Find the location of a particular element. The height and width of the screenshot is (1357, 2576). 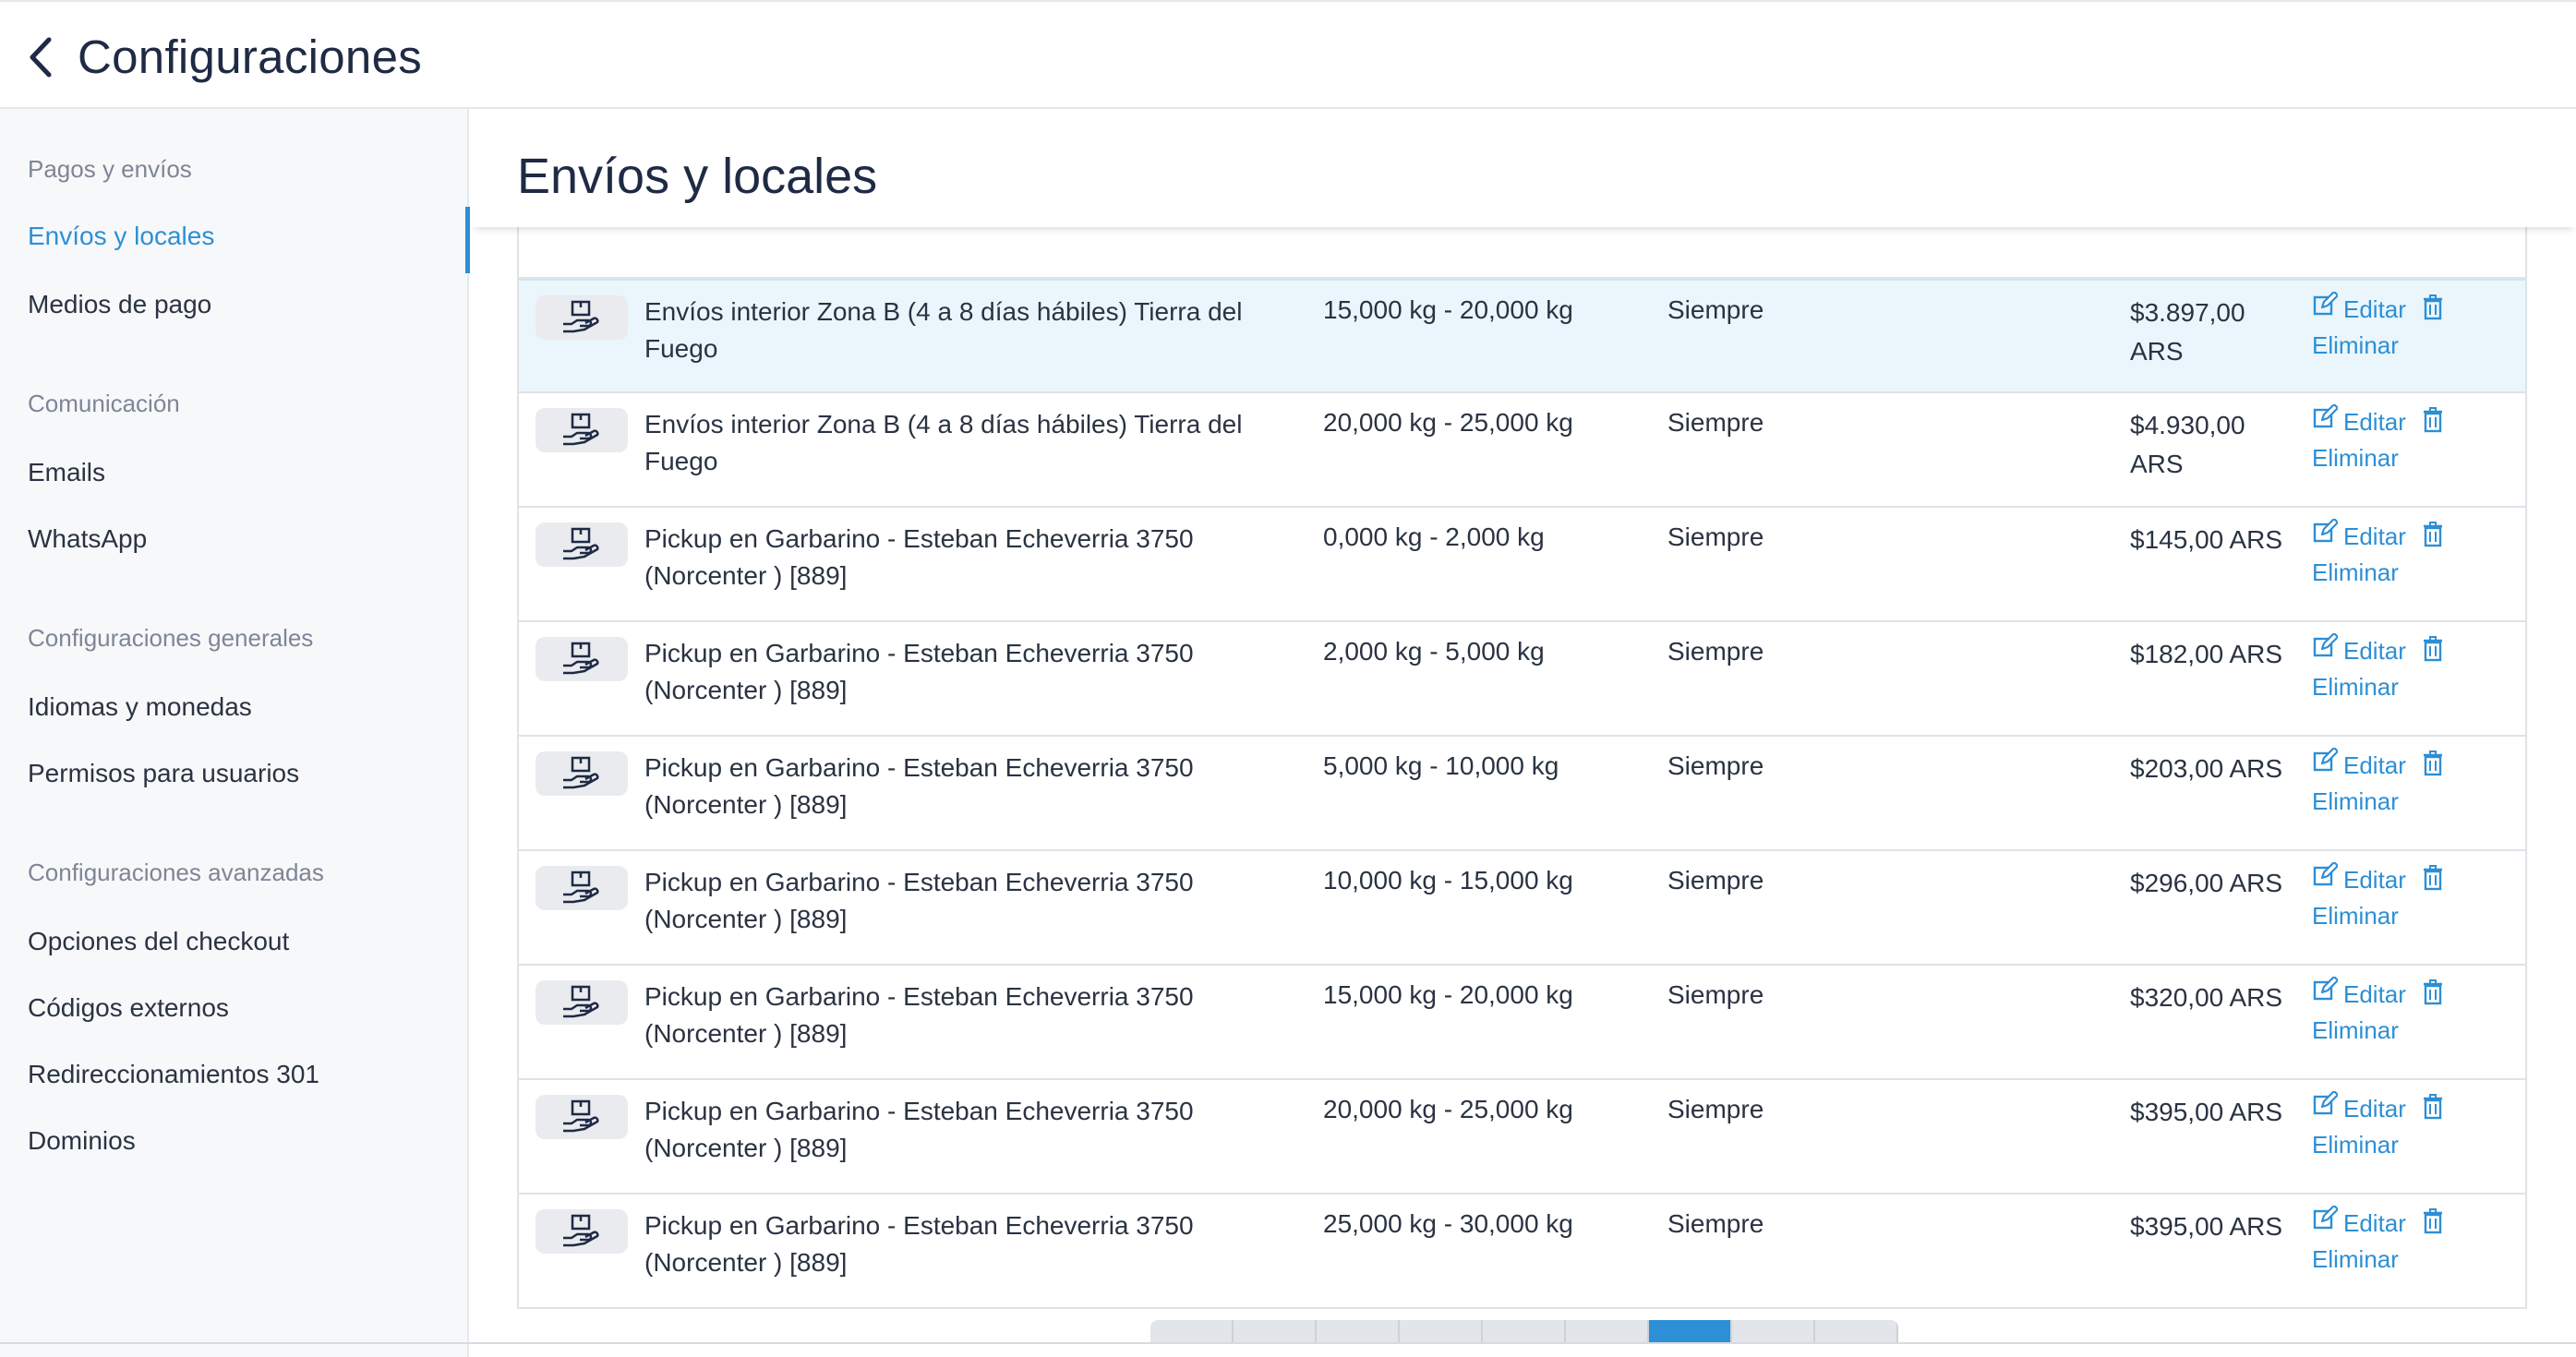

section-title: Envíos y locales is located at coordinates (697, 176).